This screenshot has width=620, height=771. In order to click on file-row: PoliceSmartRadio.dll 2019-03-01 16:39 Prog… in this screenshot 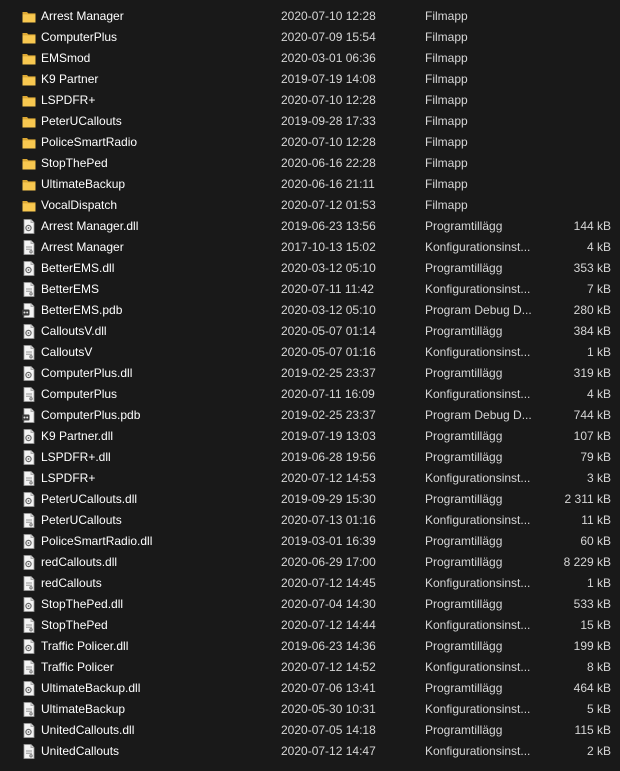, I will do `click(310, 541)`.